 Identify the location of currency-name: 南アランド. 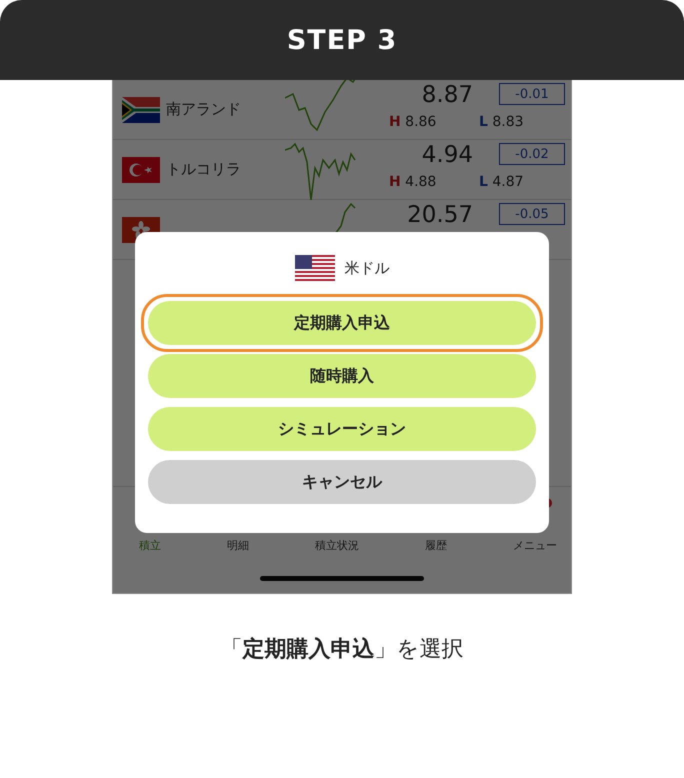
(204, 109).